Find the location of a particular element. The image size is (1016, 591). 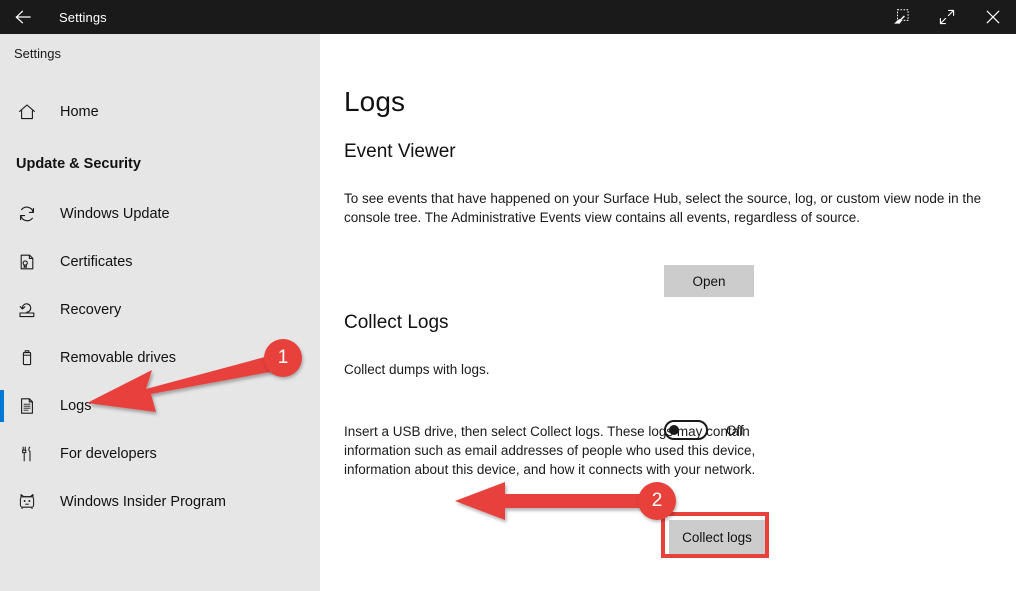

collect-logs-button: Collect logs is located at coordinates (717, 537).